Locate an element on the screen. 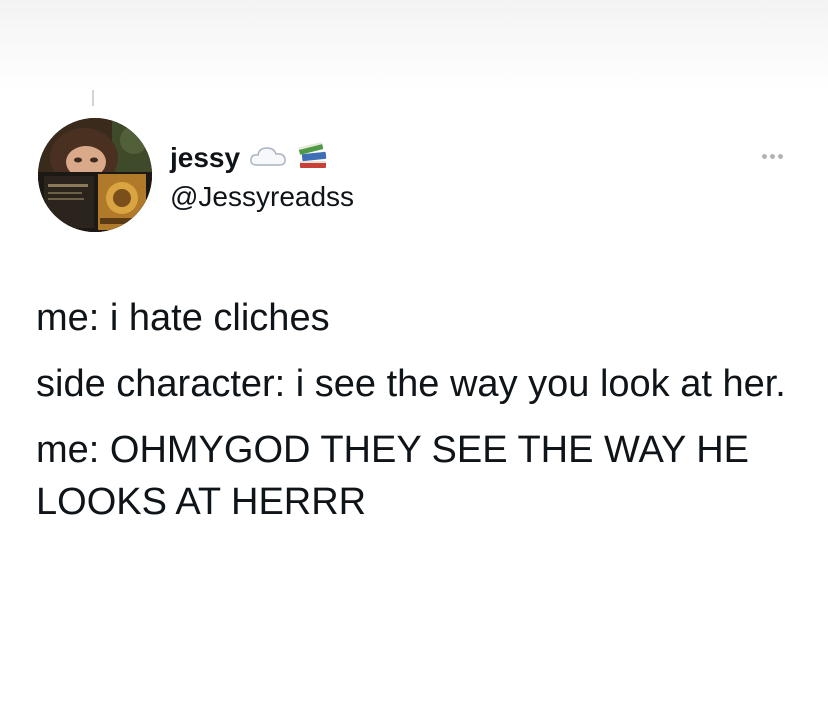 The image size is (828, 708). avatar-photo is located at coordinates (95, 175).